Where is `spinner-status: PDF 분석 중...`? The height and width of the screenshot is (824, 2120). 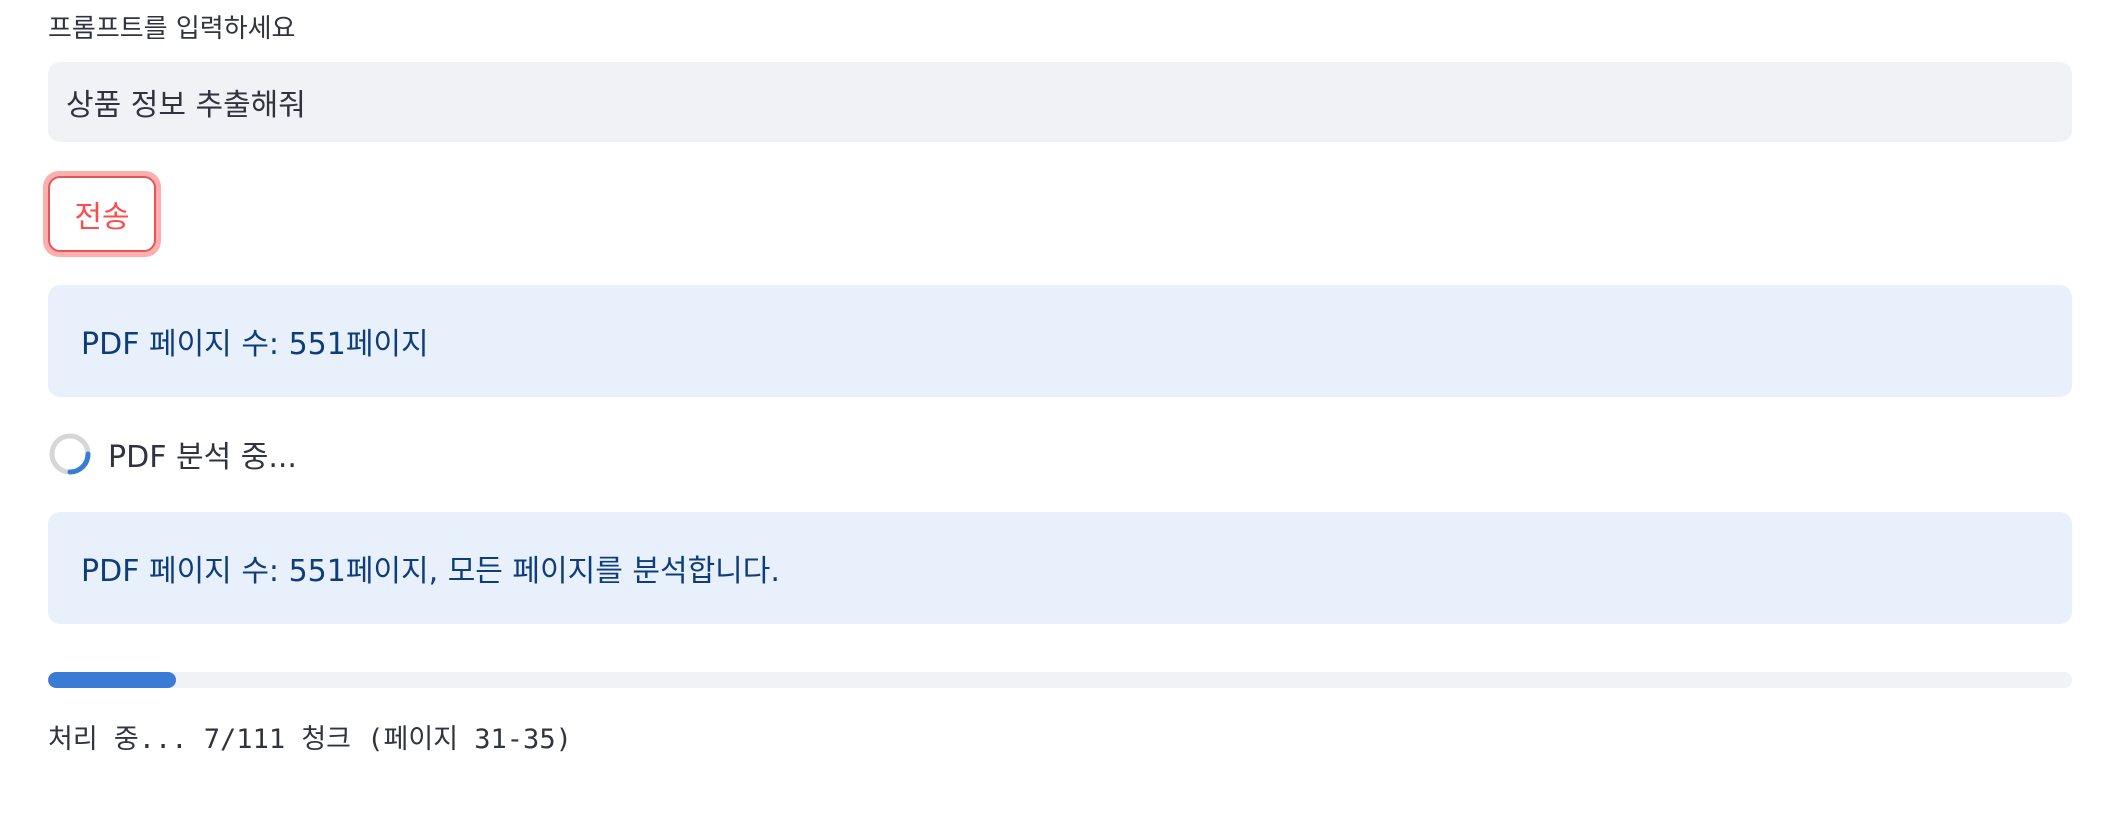
spinner-status: PDF 분석 중... is located at coordinates (172, 454).